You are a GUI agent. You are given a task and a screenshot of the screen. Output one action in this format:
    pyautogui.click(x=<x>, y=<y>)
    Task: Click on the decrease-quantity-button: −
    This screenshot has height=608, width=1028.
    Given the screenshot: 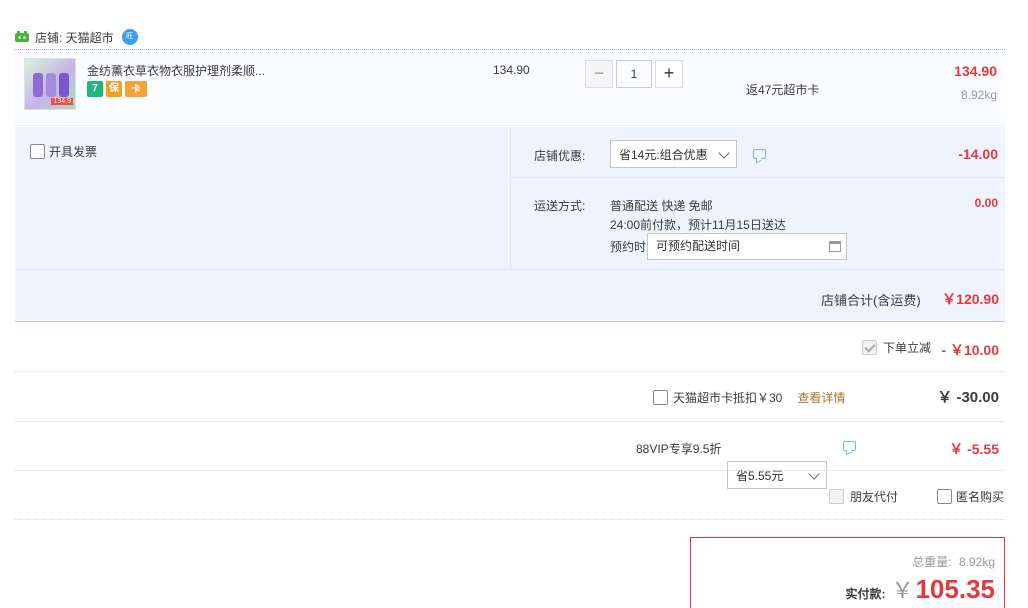 What is the action you would take?
    pyautogui.click(x=599, y=74)
    